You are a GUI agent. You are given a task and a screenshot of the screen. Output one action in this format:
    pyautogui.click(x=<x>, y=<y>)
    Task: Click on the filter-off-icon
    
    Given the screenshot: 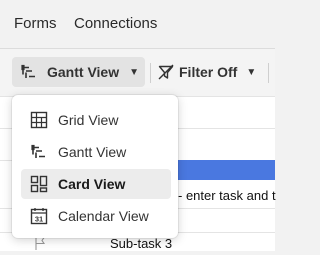 What is the action you would take?
    pyautogui.click(x=166, y=72)
    